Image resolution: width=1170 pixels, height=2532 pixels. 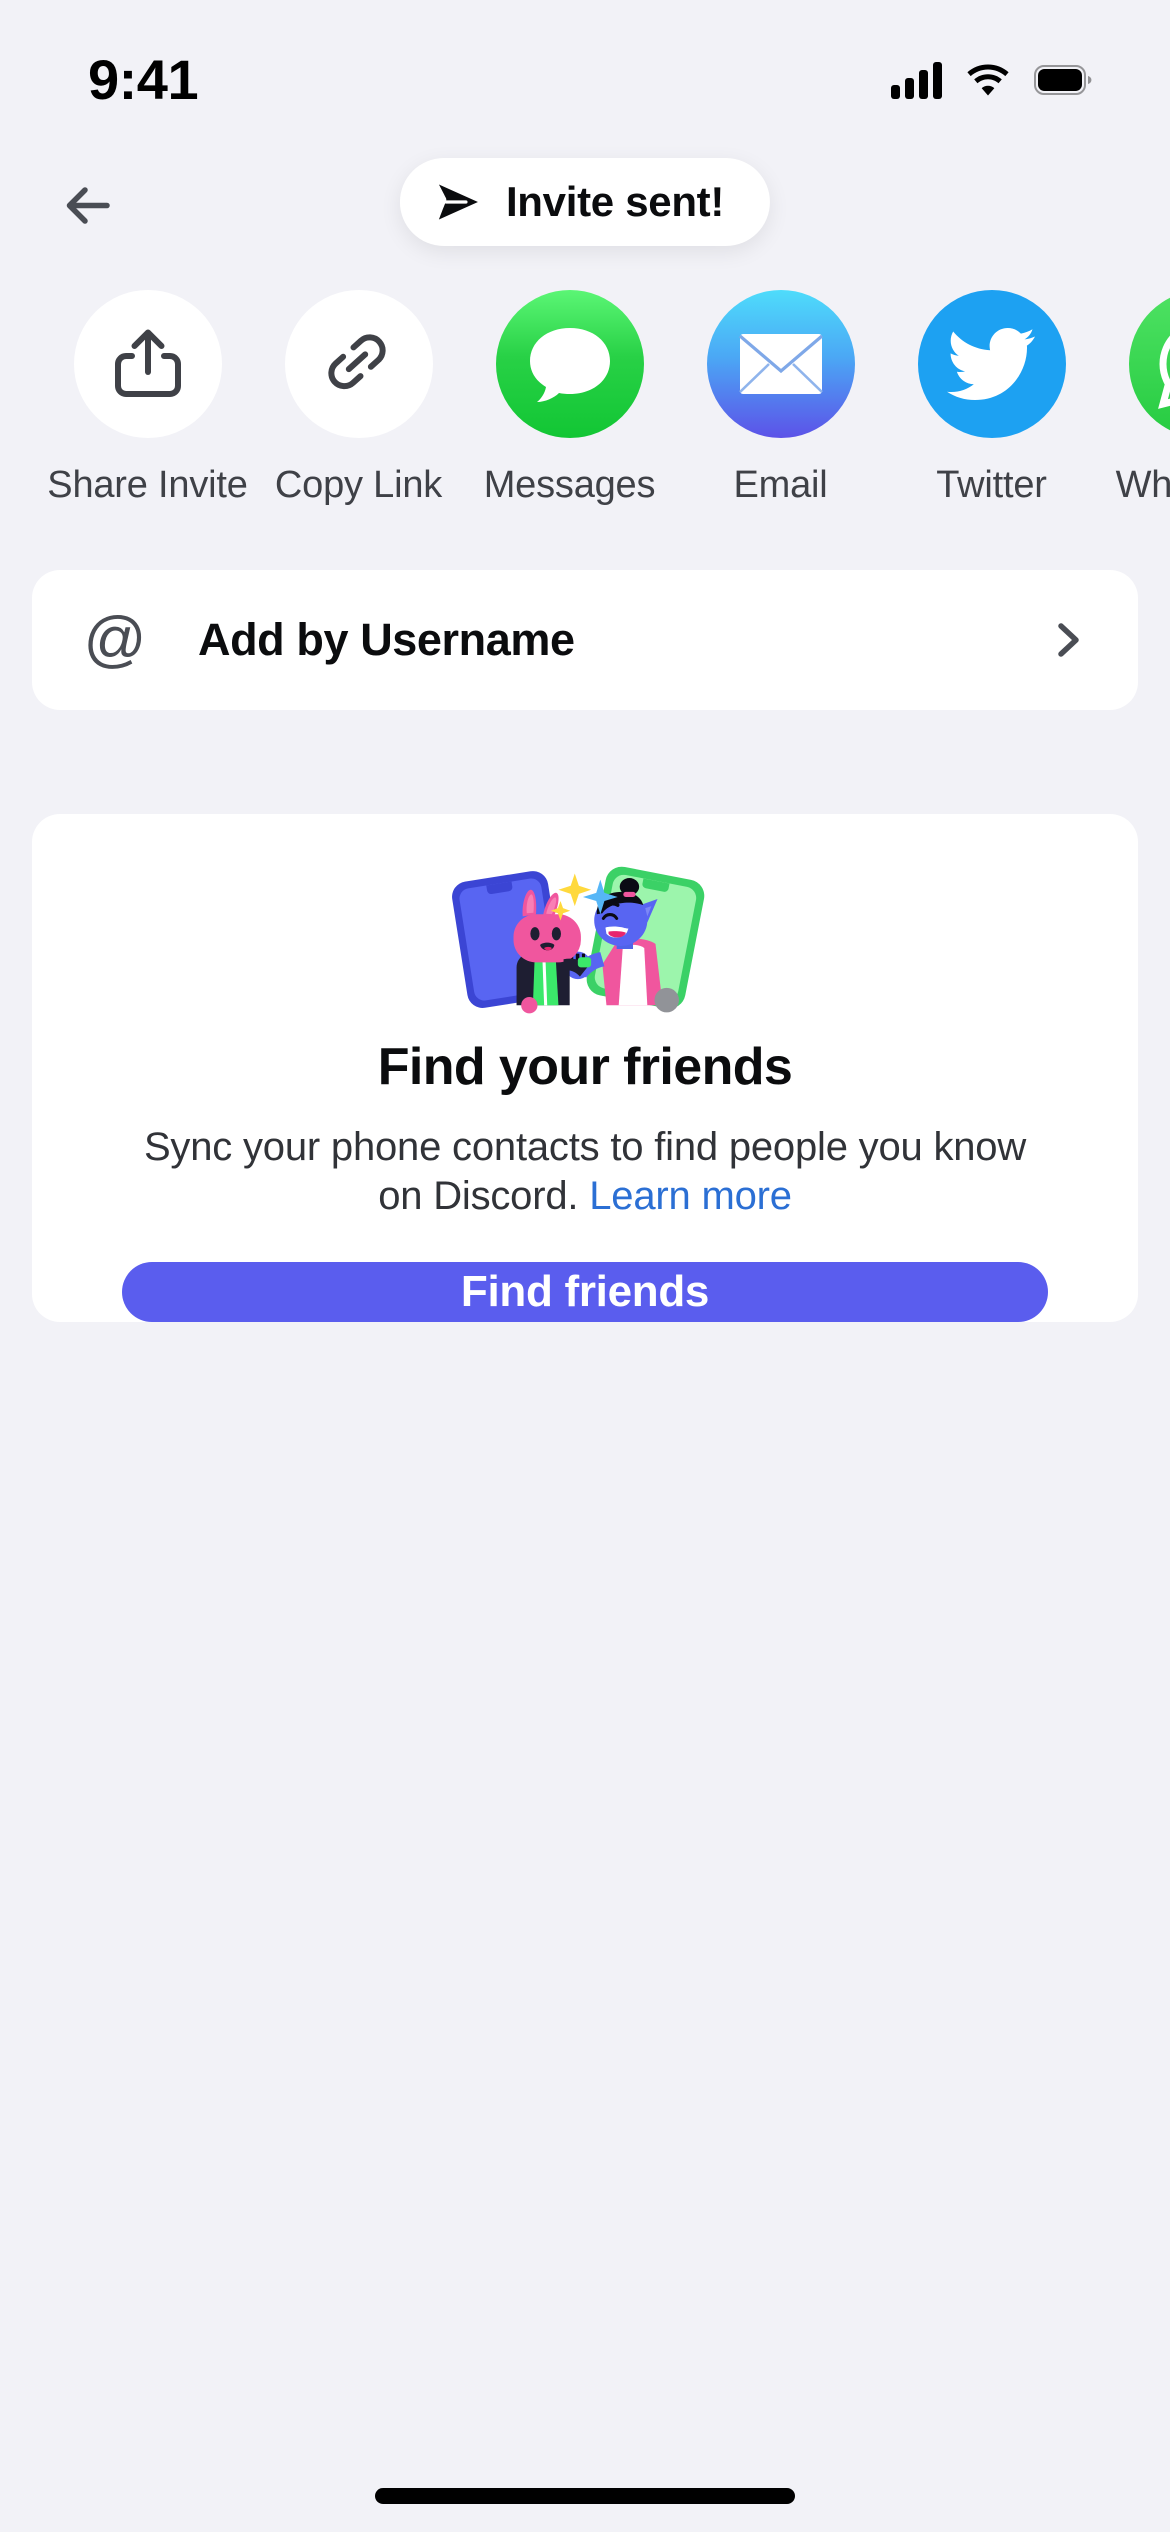 I want to click on share-invite-icon-circle, so click(x=147, y=364).